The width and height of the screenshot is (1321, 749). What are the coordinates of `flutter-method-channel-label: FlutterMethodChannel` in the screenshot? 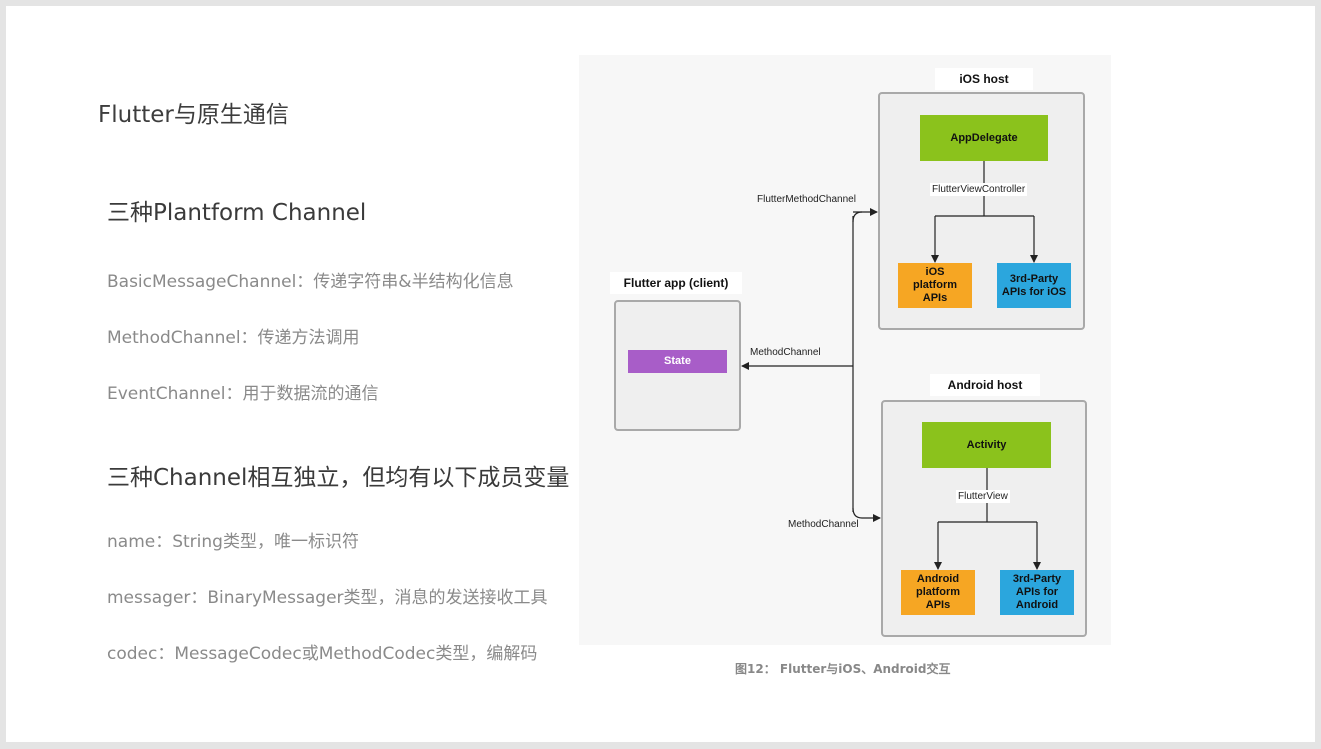 It's located at (806, 199).